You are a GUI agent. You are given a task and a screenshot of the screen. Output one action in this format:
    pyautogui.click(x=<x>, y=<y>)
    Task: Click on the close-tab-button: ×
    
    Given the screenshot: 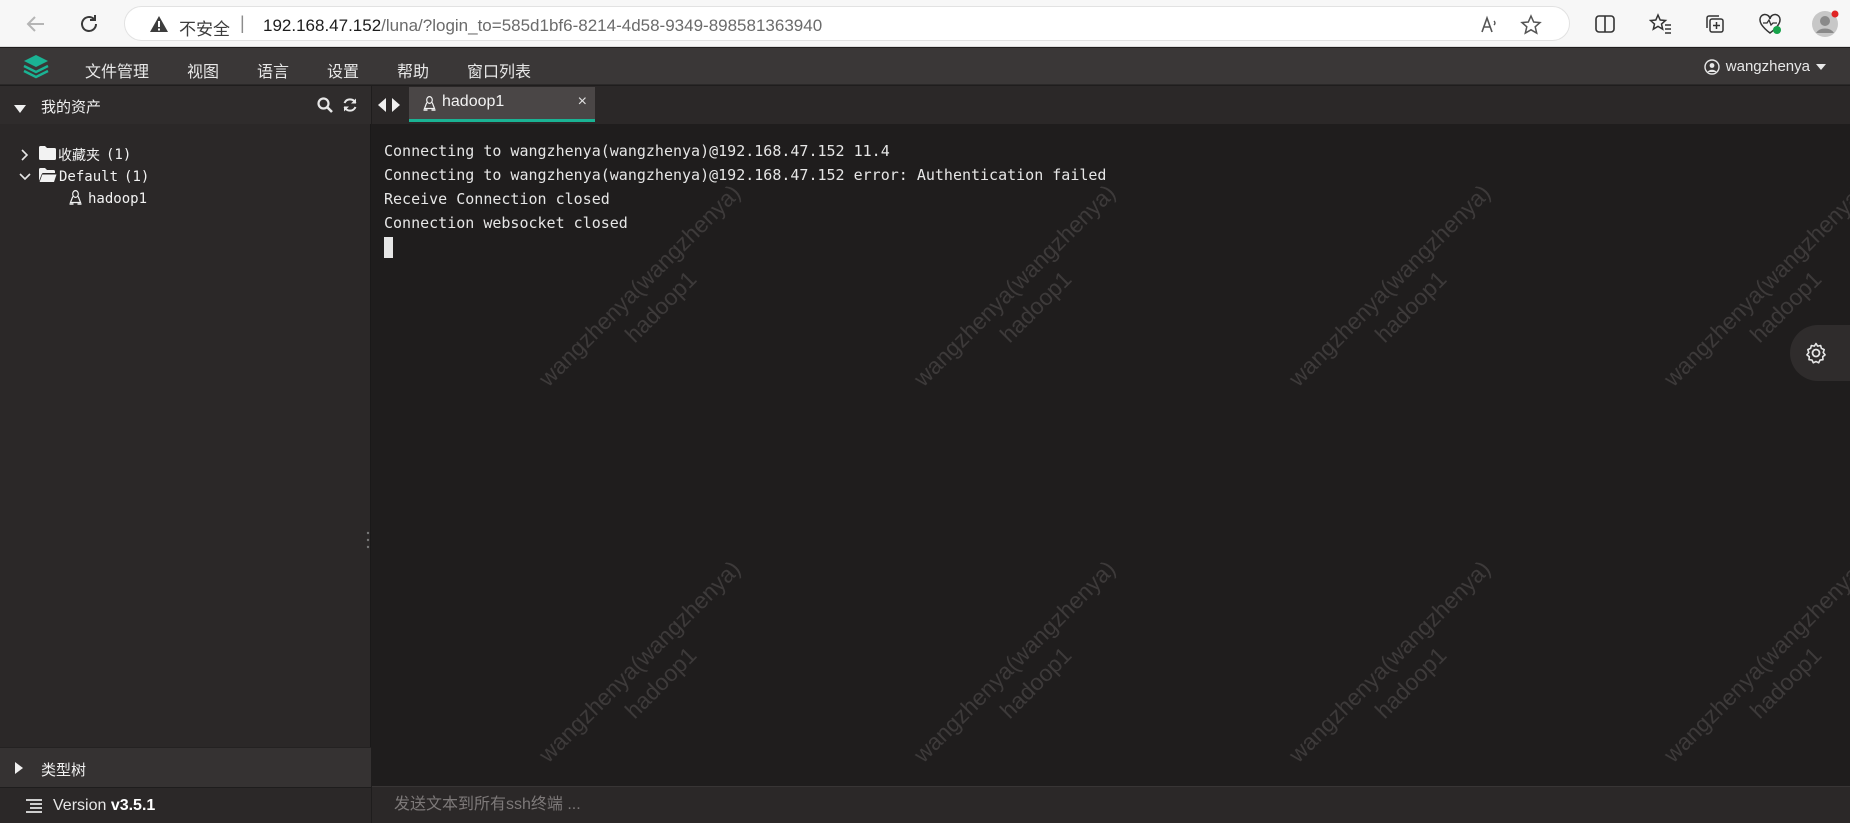 What is the action you would take?
    pyautogui.click(x=582, y=102)
    